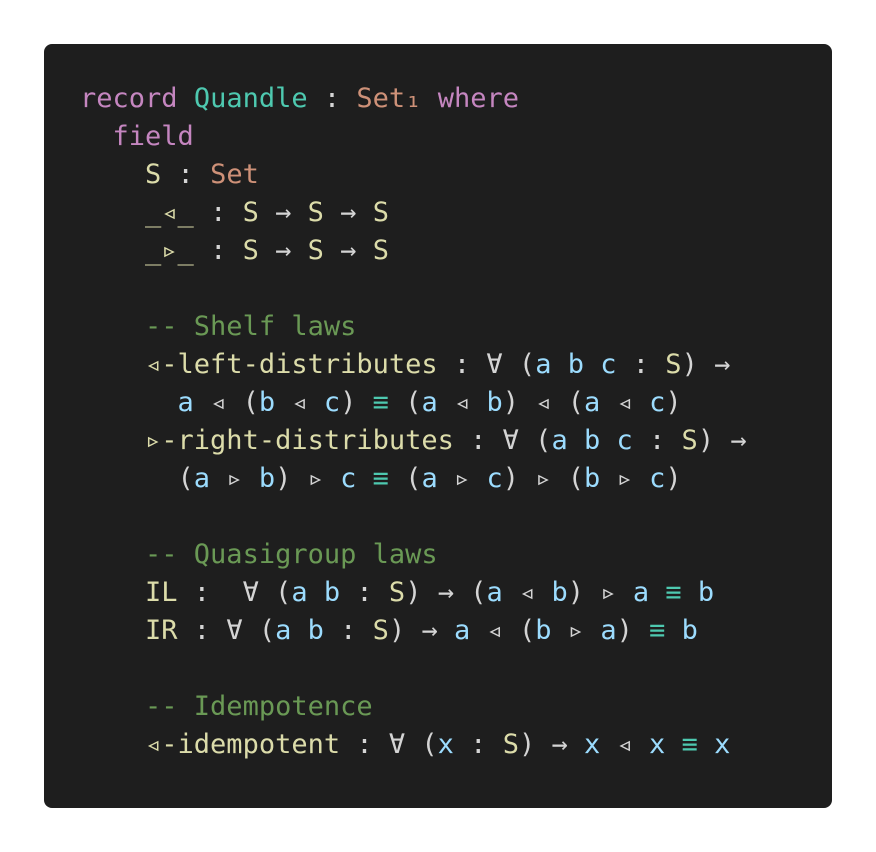 This screenshot has width=876, height=852. Describe the element at coordinates (478, 98) in the screenshot. I see `code-token: where` at that location.